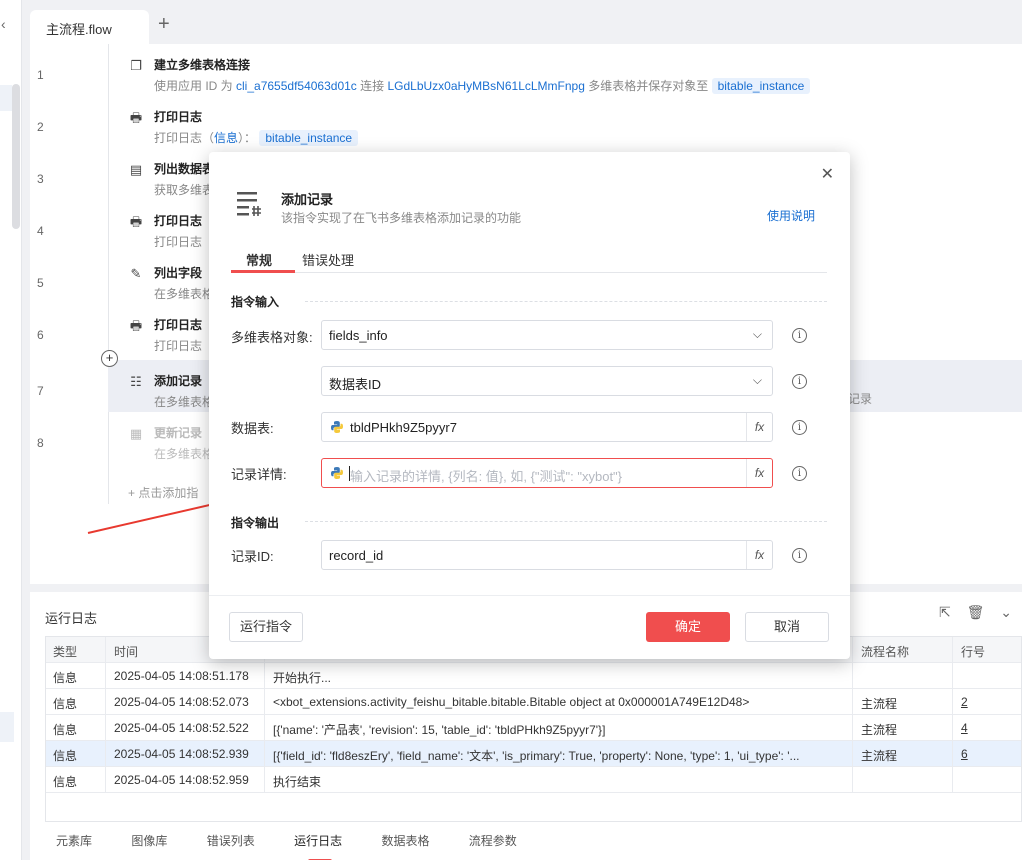  Describe the element at coordinates (757, 334) in the screenshot. I see `chevron-down-icon: ⌵` at that location.